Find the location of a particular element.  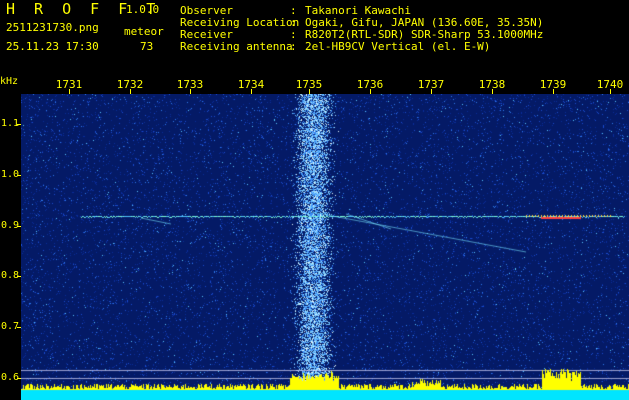

location-value: Ogaki, Gifu, JAPAN (136.60E, 35.35N) is located at coordinates (424, 22).